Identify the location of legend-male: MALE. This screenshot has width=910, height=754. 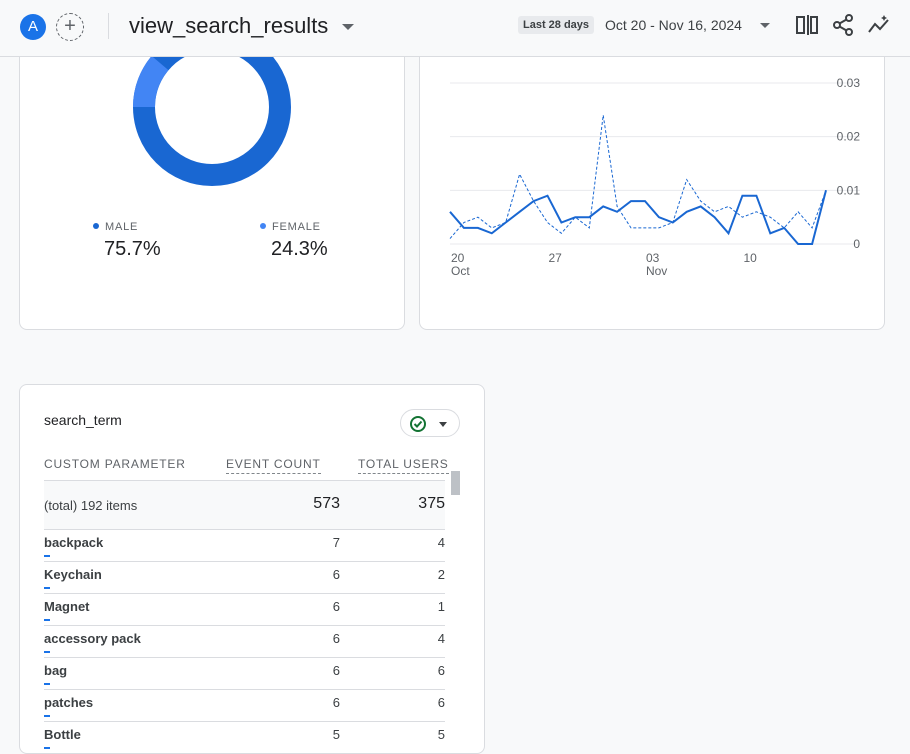
(115, 227).